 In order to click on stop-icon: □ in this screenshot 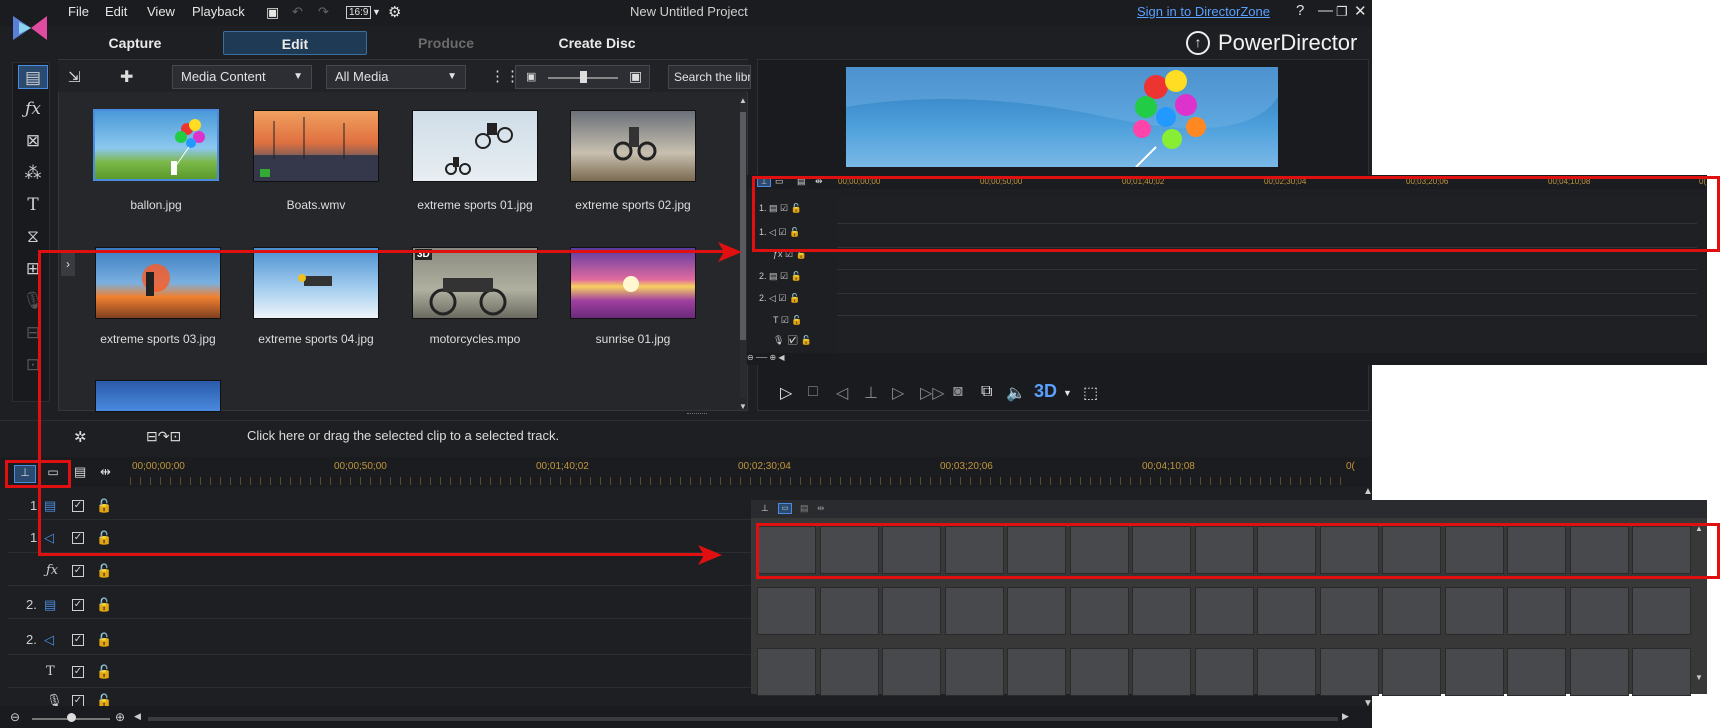, I will do `click(813, 392)`.